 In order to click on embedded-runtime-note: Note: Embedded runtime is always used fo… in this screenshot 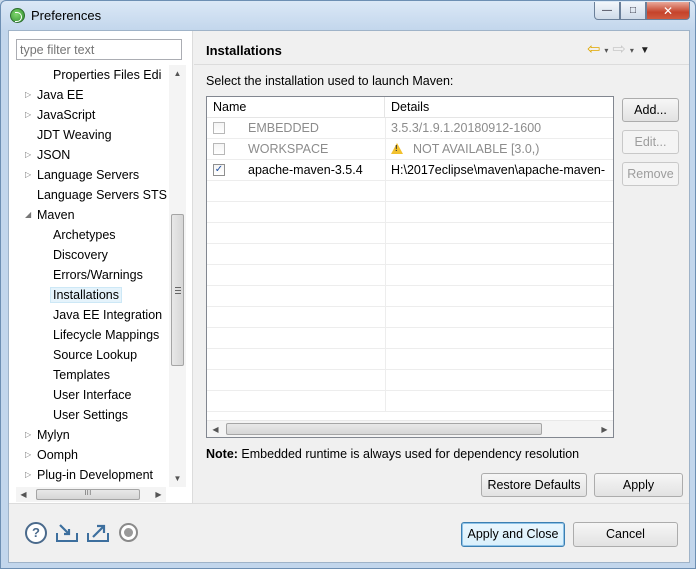, I will do `click(392, 454)`.